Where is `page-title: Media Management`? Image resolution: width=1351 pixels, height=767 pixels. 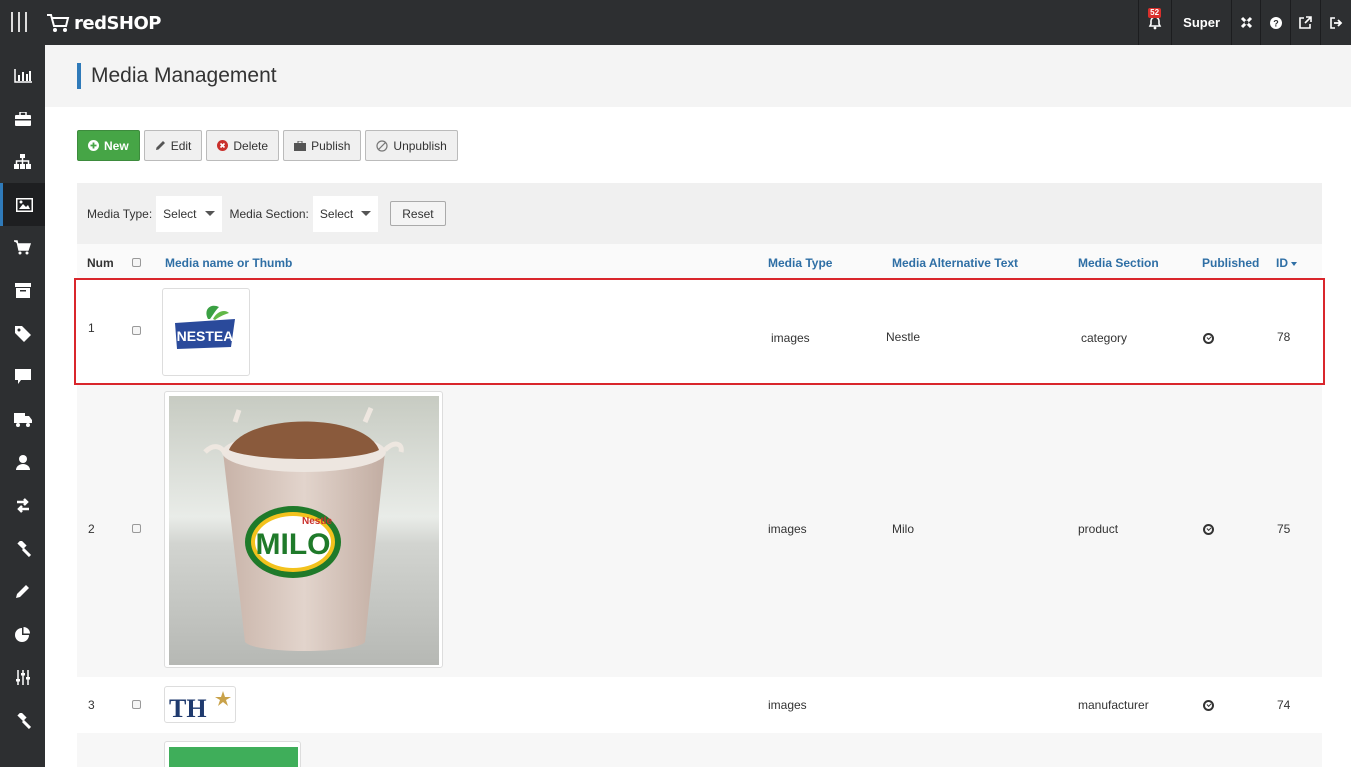
page-title: Media Management is located at coordinates (184, 75).